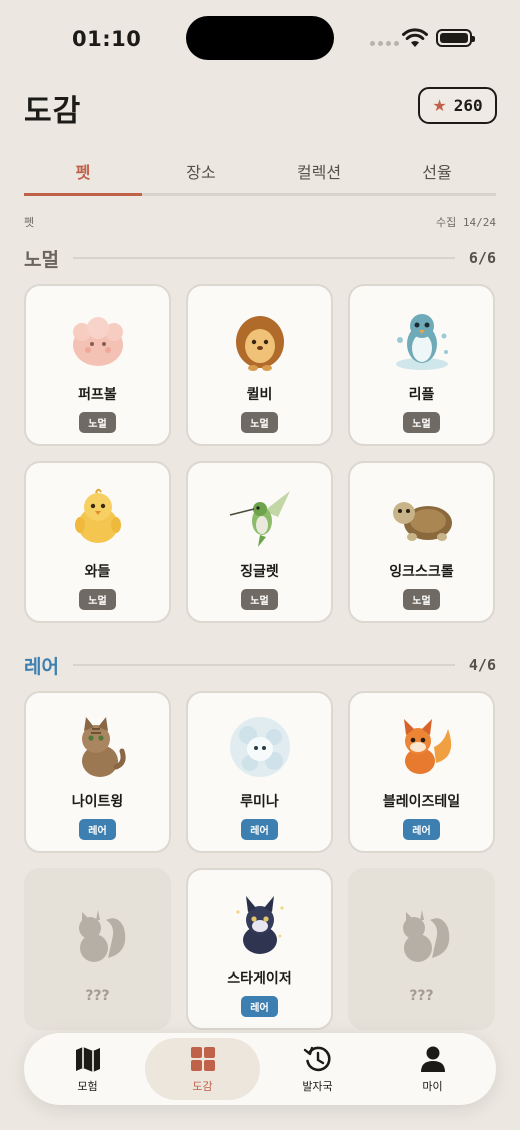 The width and height of the screenshot is (520, 1130). Describe the element at coordinates (259, 802) in the screenshot. I see `pet-name: 루미나` at that location.